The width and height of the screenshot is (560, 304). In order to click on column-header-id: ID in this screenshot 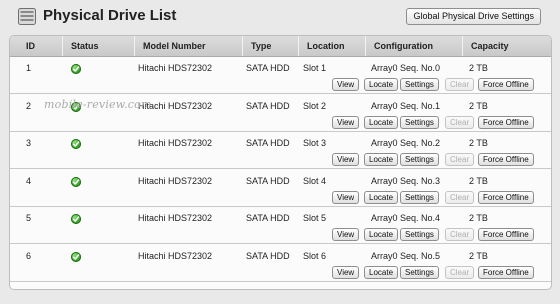, I will do `click(30, 46)`.